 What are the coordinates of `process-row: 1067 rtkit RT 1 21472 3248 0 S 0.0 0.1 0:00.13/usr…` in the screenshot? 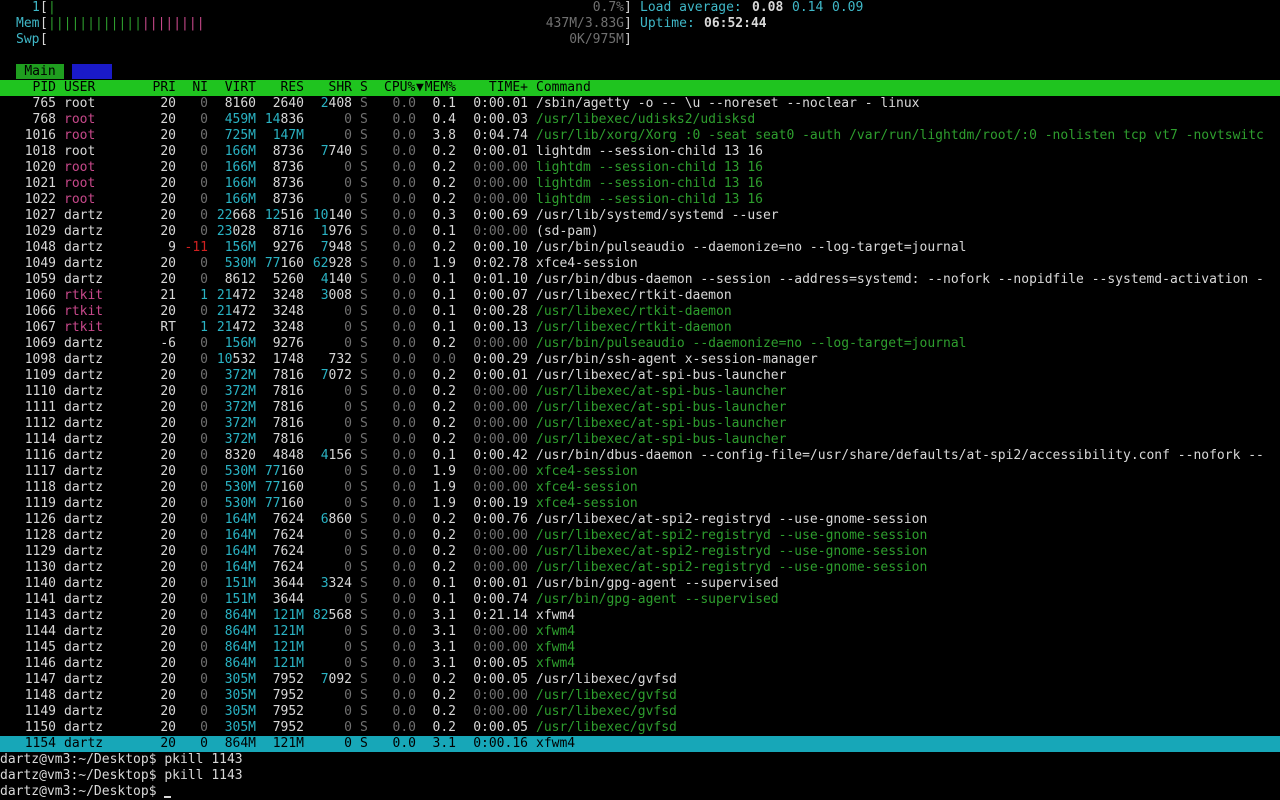 It's located at (640, 328).